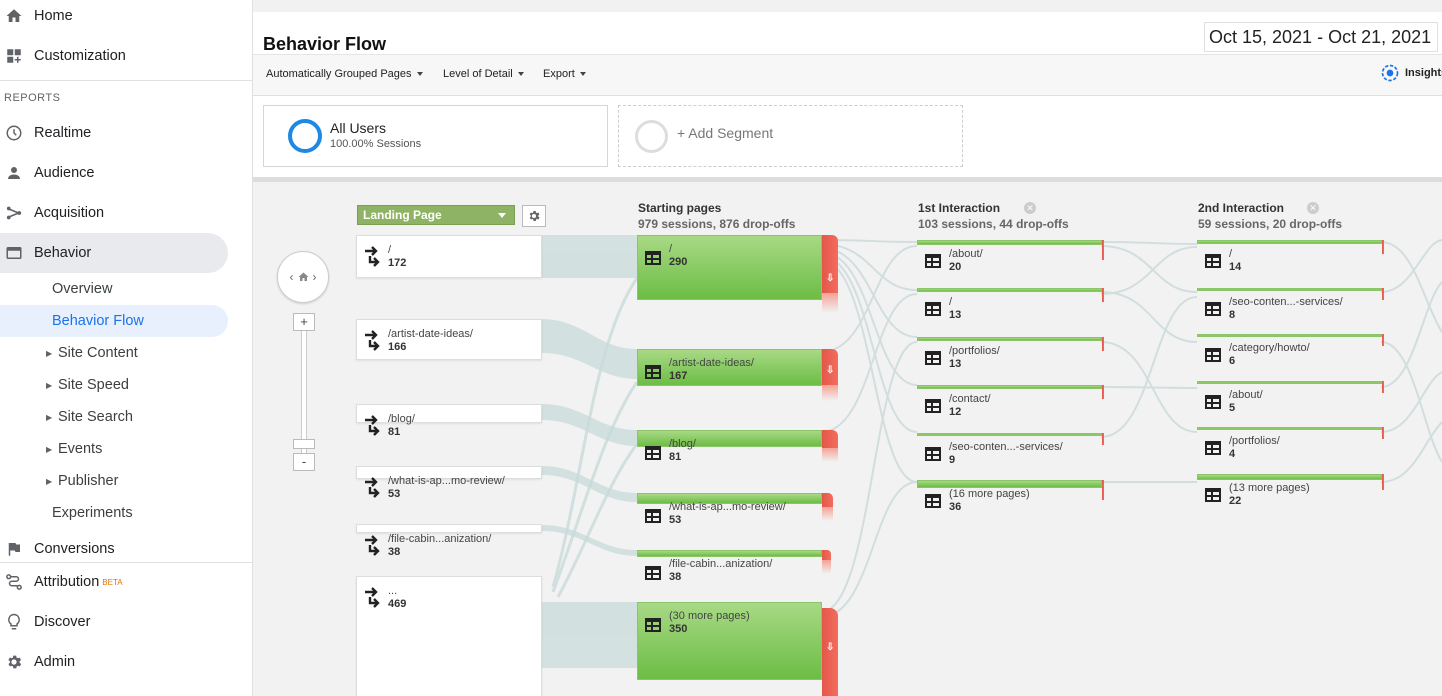 This screenshot has height=696, width=1442. What do you see at coordinates (651, 136) in the screenshot?
I see `segment-ring-icon` at bounding box center [651, 136].